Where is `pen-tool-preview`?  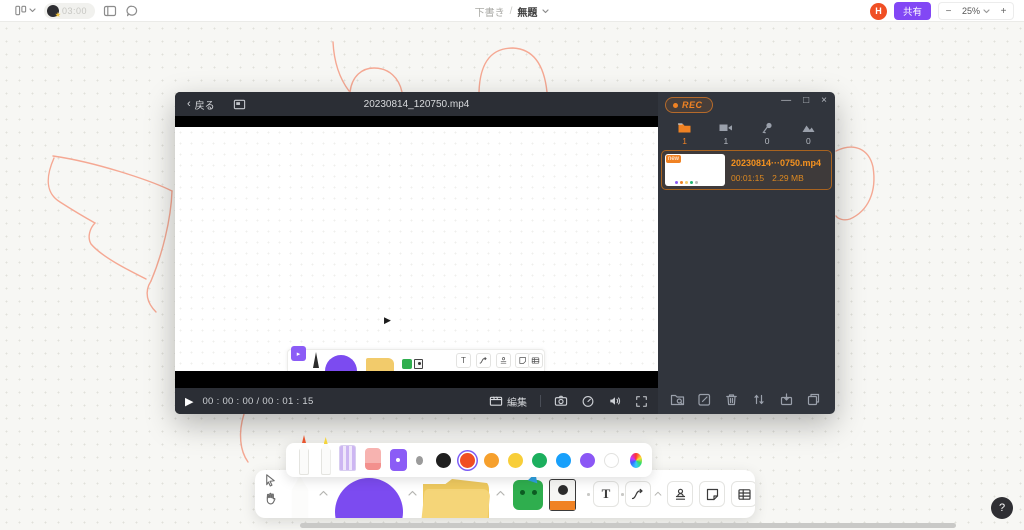
pen-tool-preview is located at coordinates (300, 497).